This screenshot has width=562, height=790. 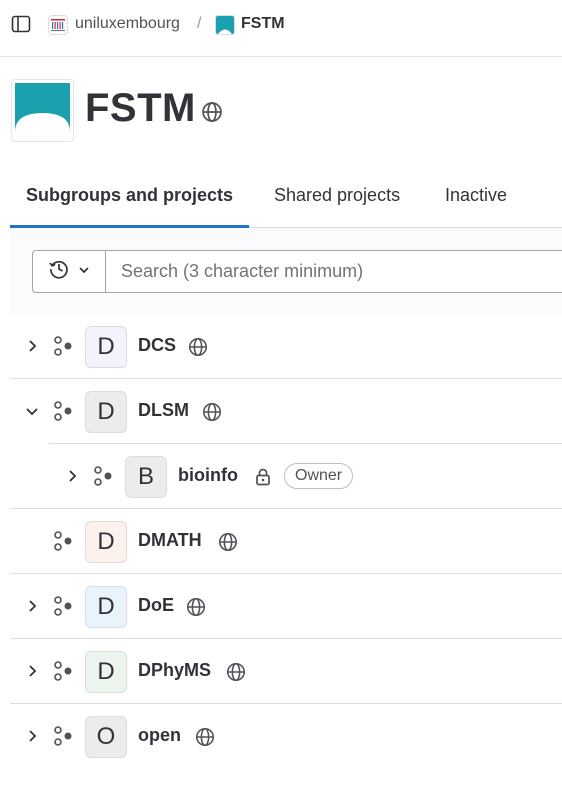 What do you see at coordinates (146, 477) in the screenshot?
I see `avatar: B` at bounding box center [146, 477].